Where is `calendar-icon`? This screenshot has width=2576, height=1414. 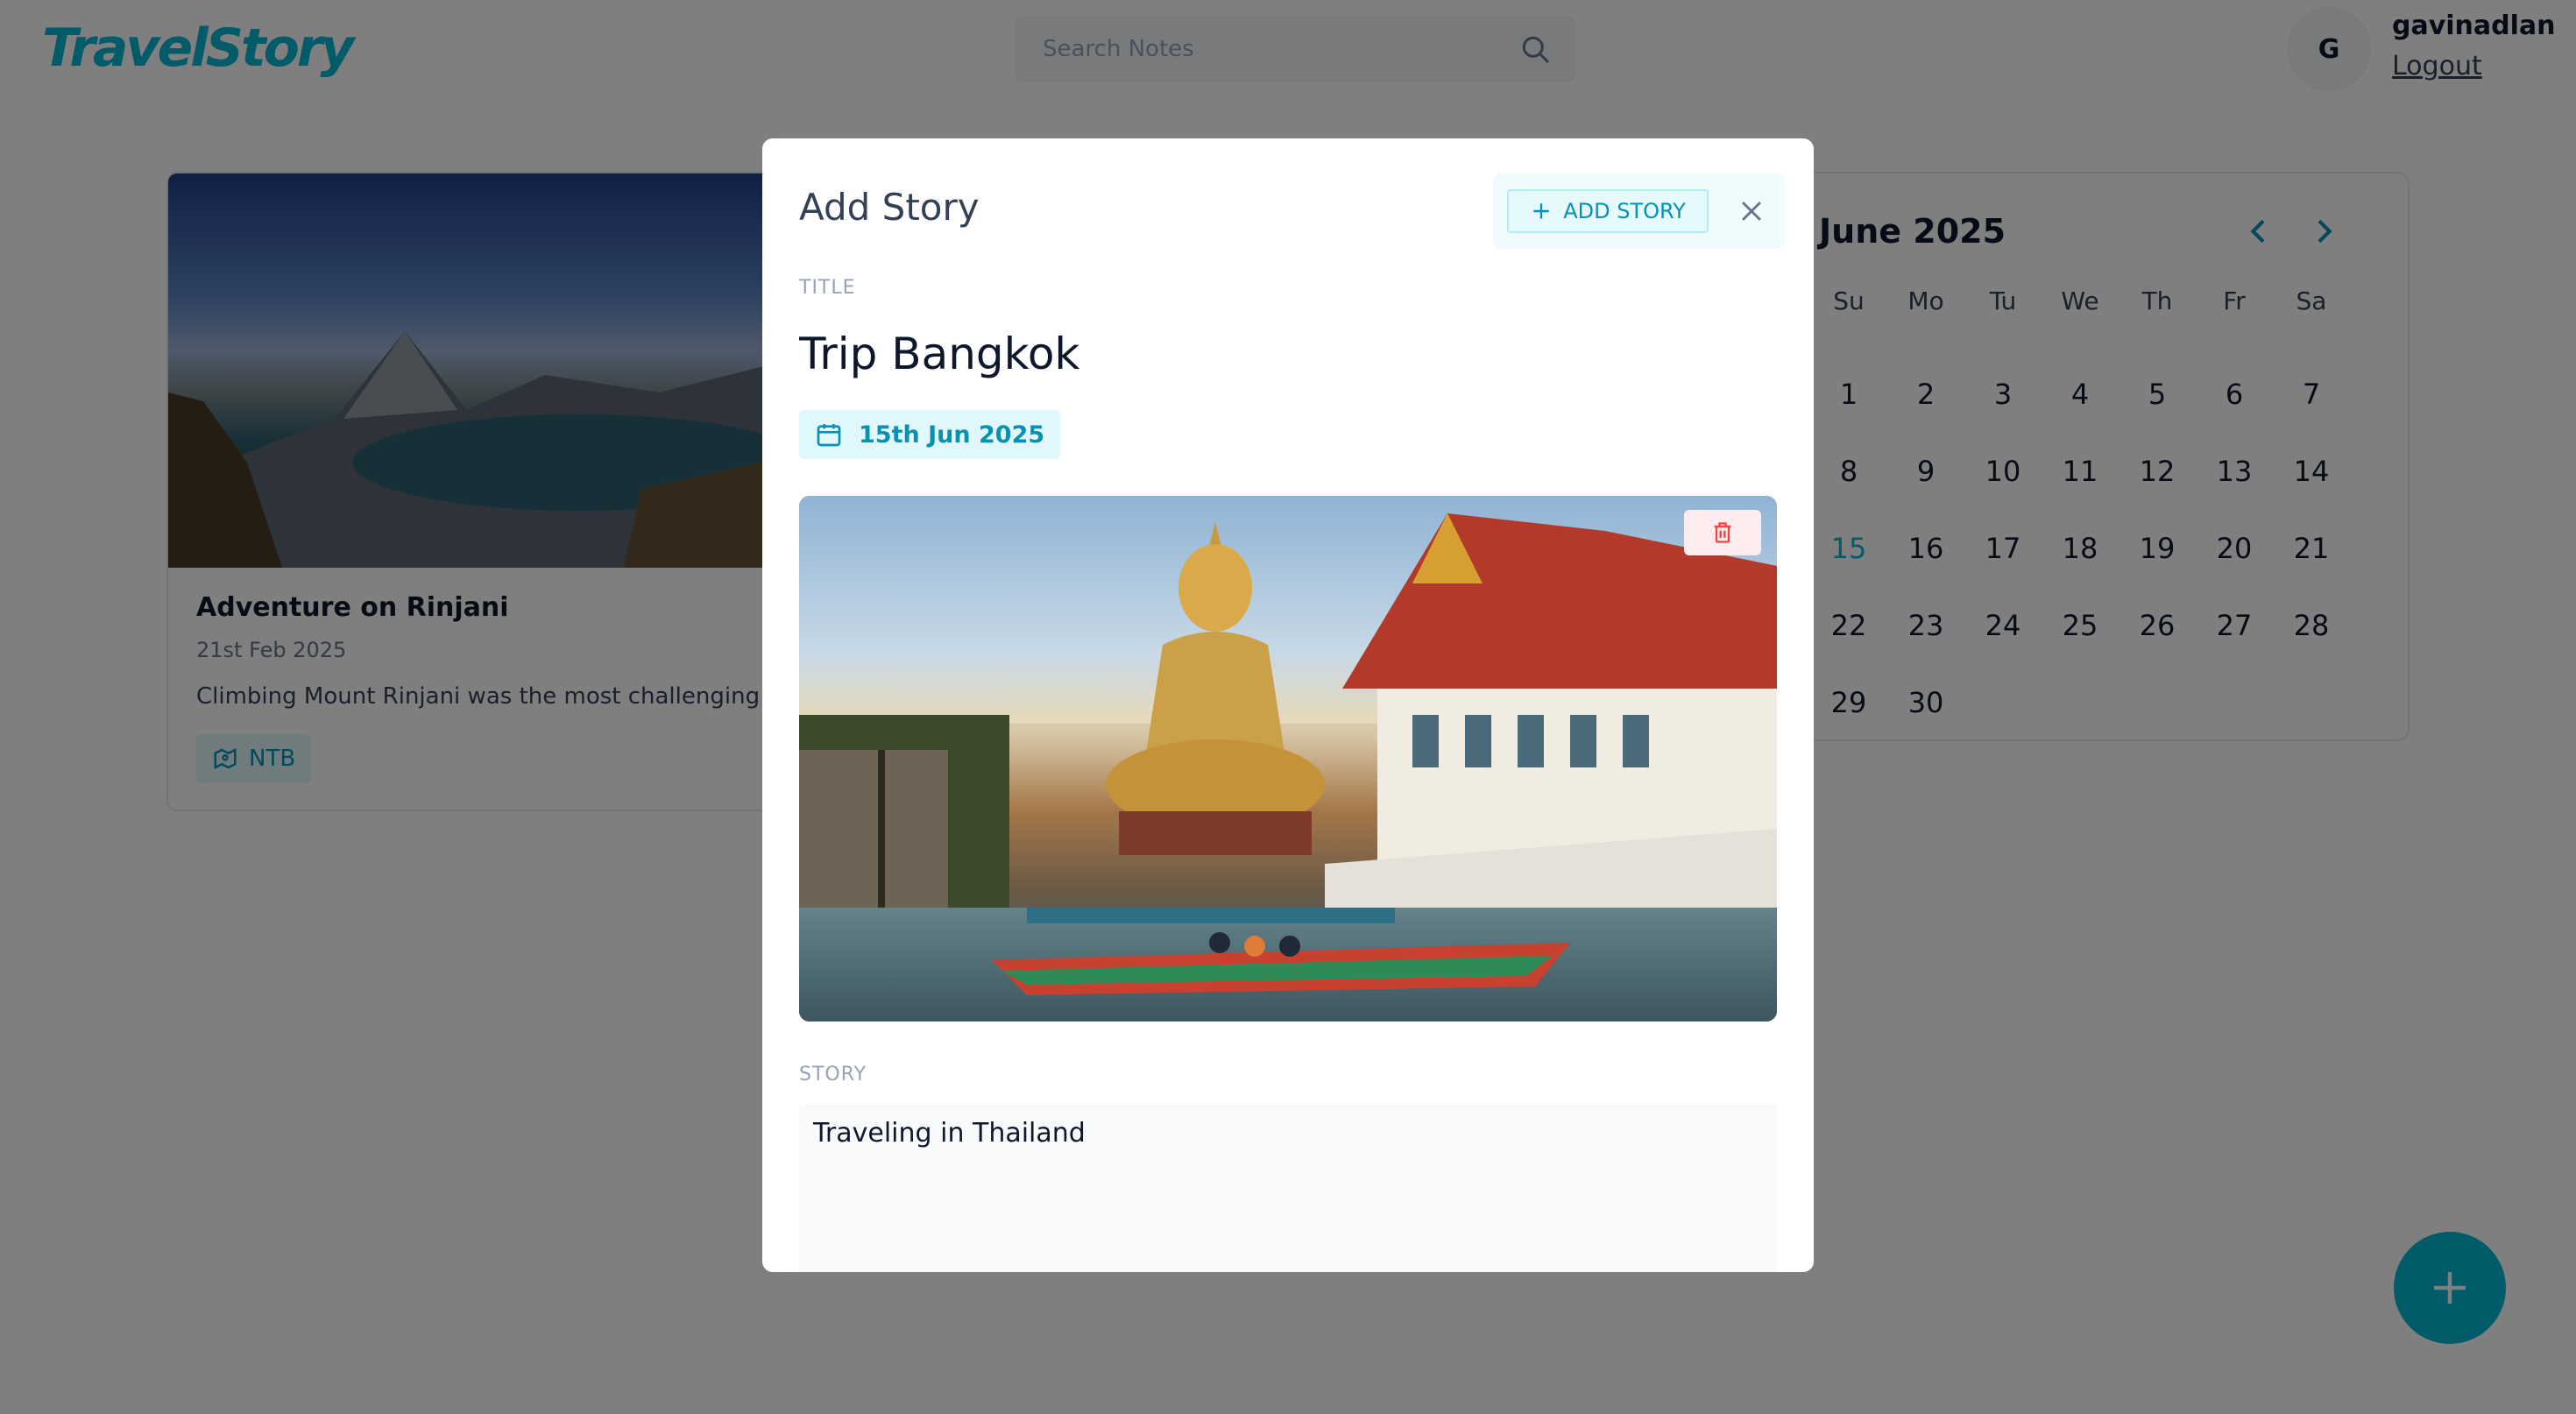 calendar-icon is located at coordinates (829, 435).